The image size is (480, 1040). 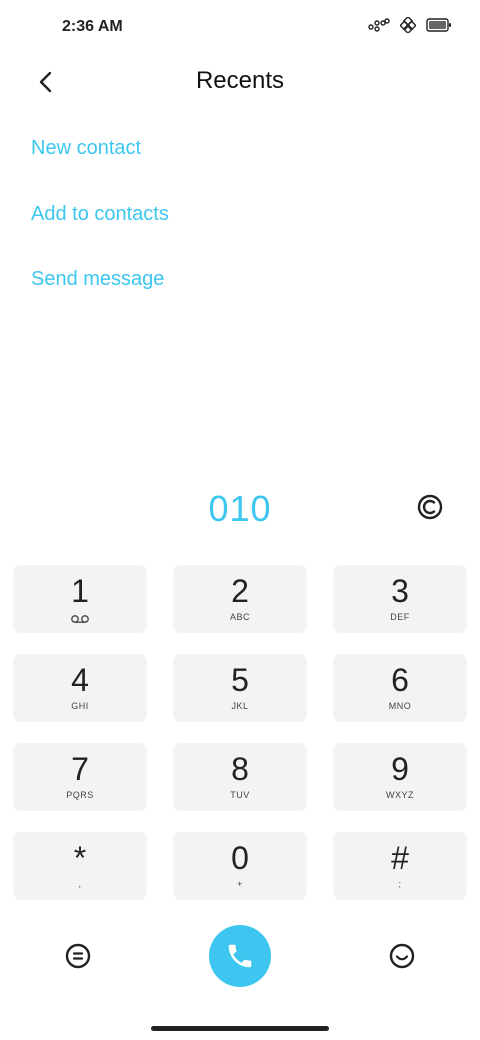 I want to click on key-8: 8 TUV, so click(x=240, y=777).